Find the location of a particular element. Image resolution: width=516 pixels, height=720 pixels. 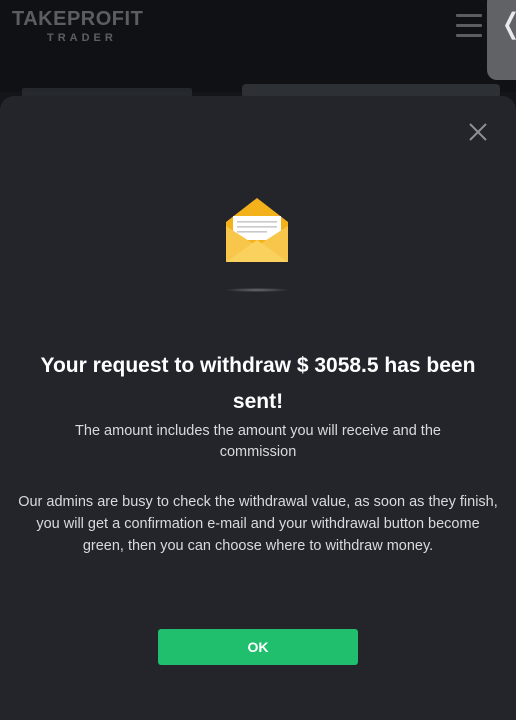

ok-button: OK is located at coordinates (258, 647).